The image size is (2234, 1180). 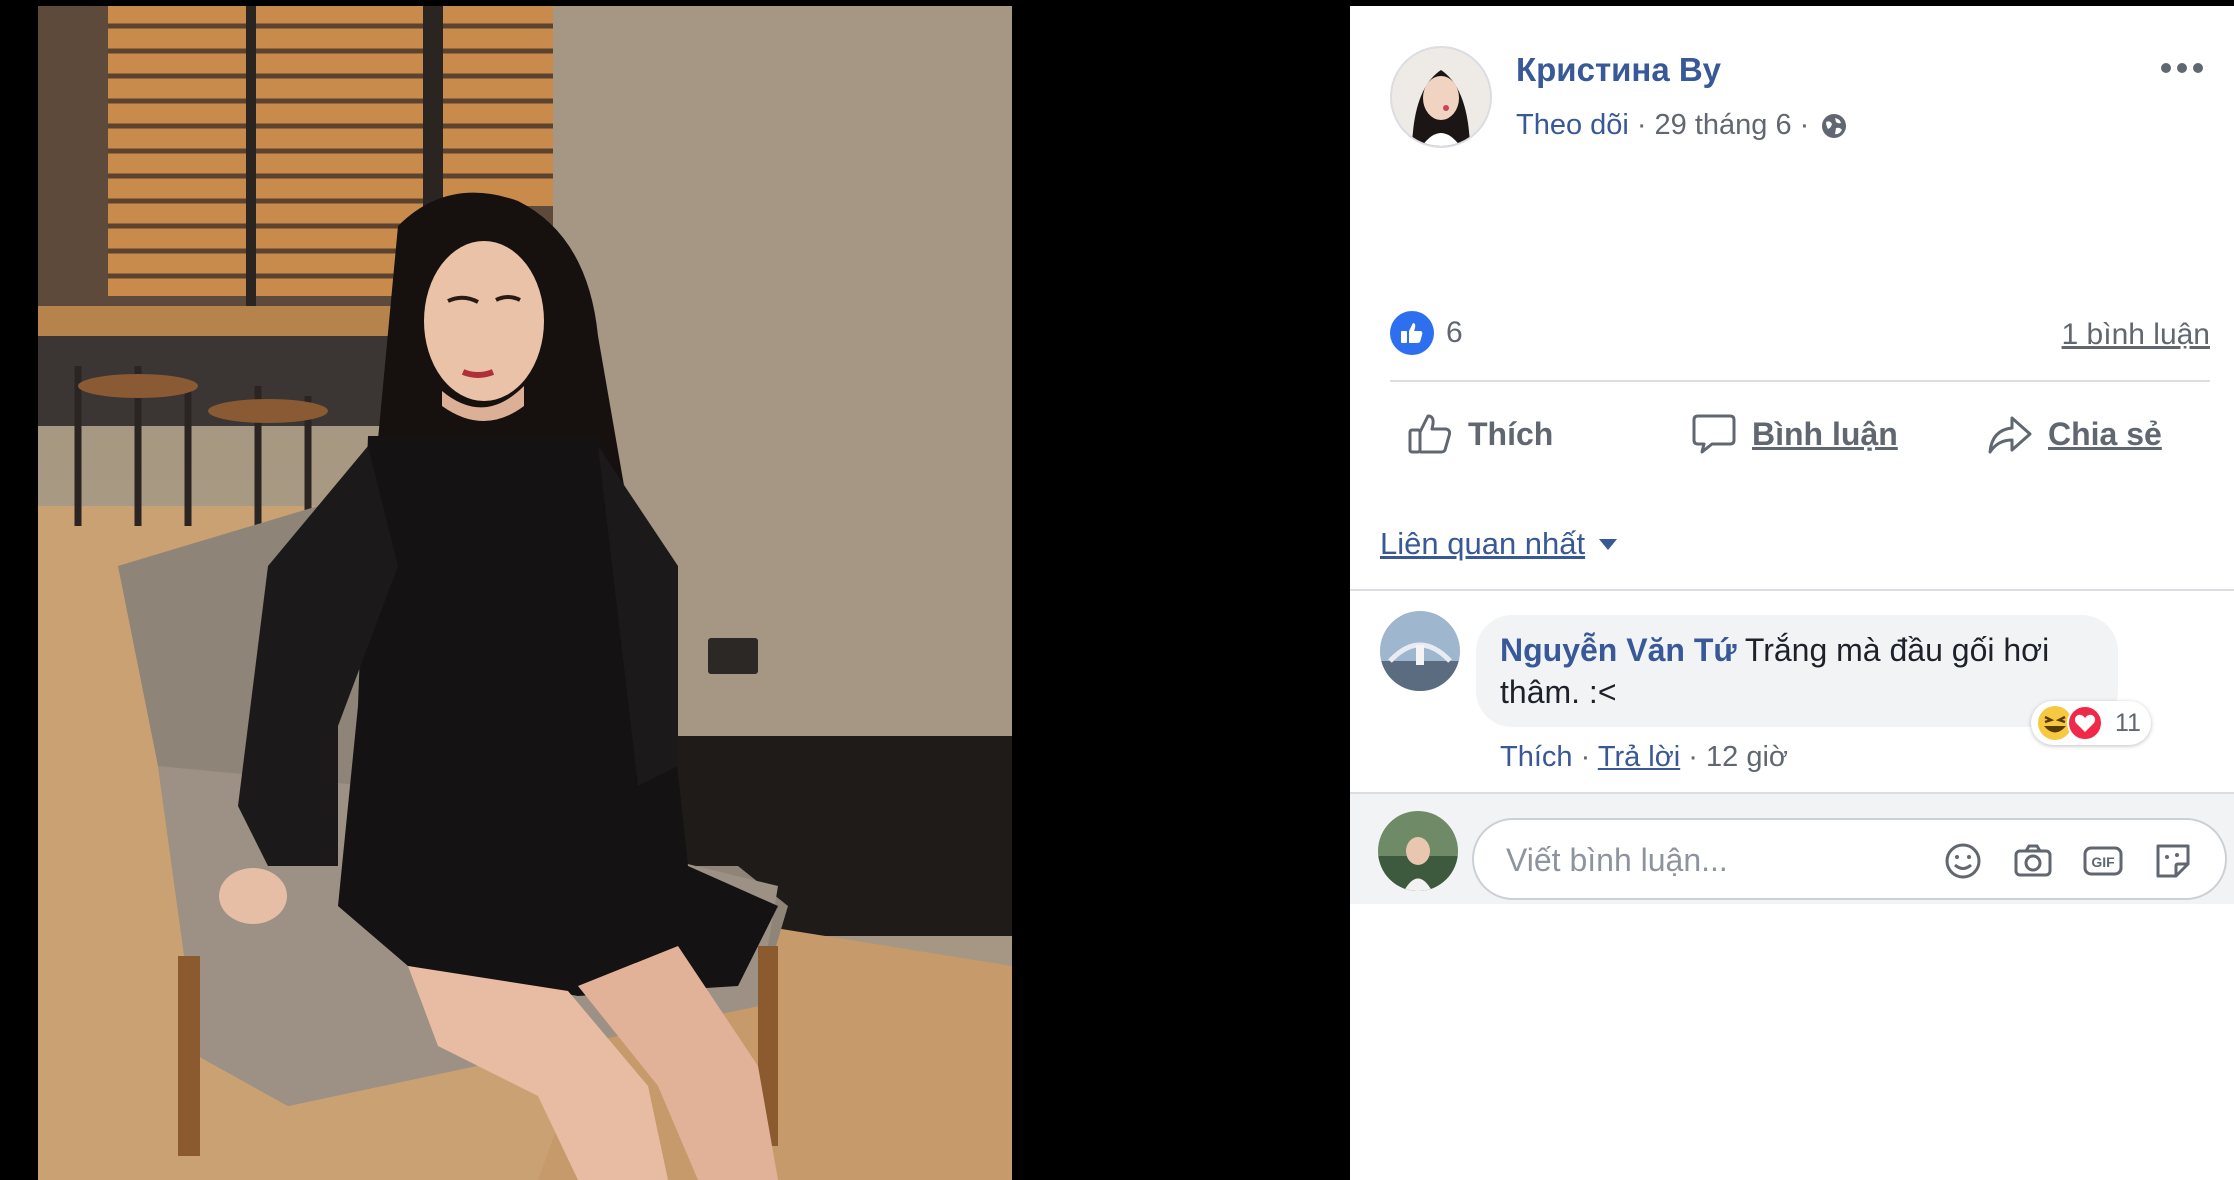 What do you see at coordinates (2173, 861) in the screenshot?
I see `sticker-icon` at bounding box center [2173, 861].